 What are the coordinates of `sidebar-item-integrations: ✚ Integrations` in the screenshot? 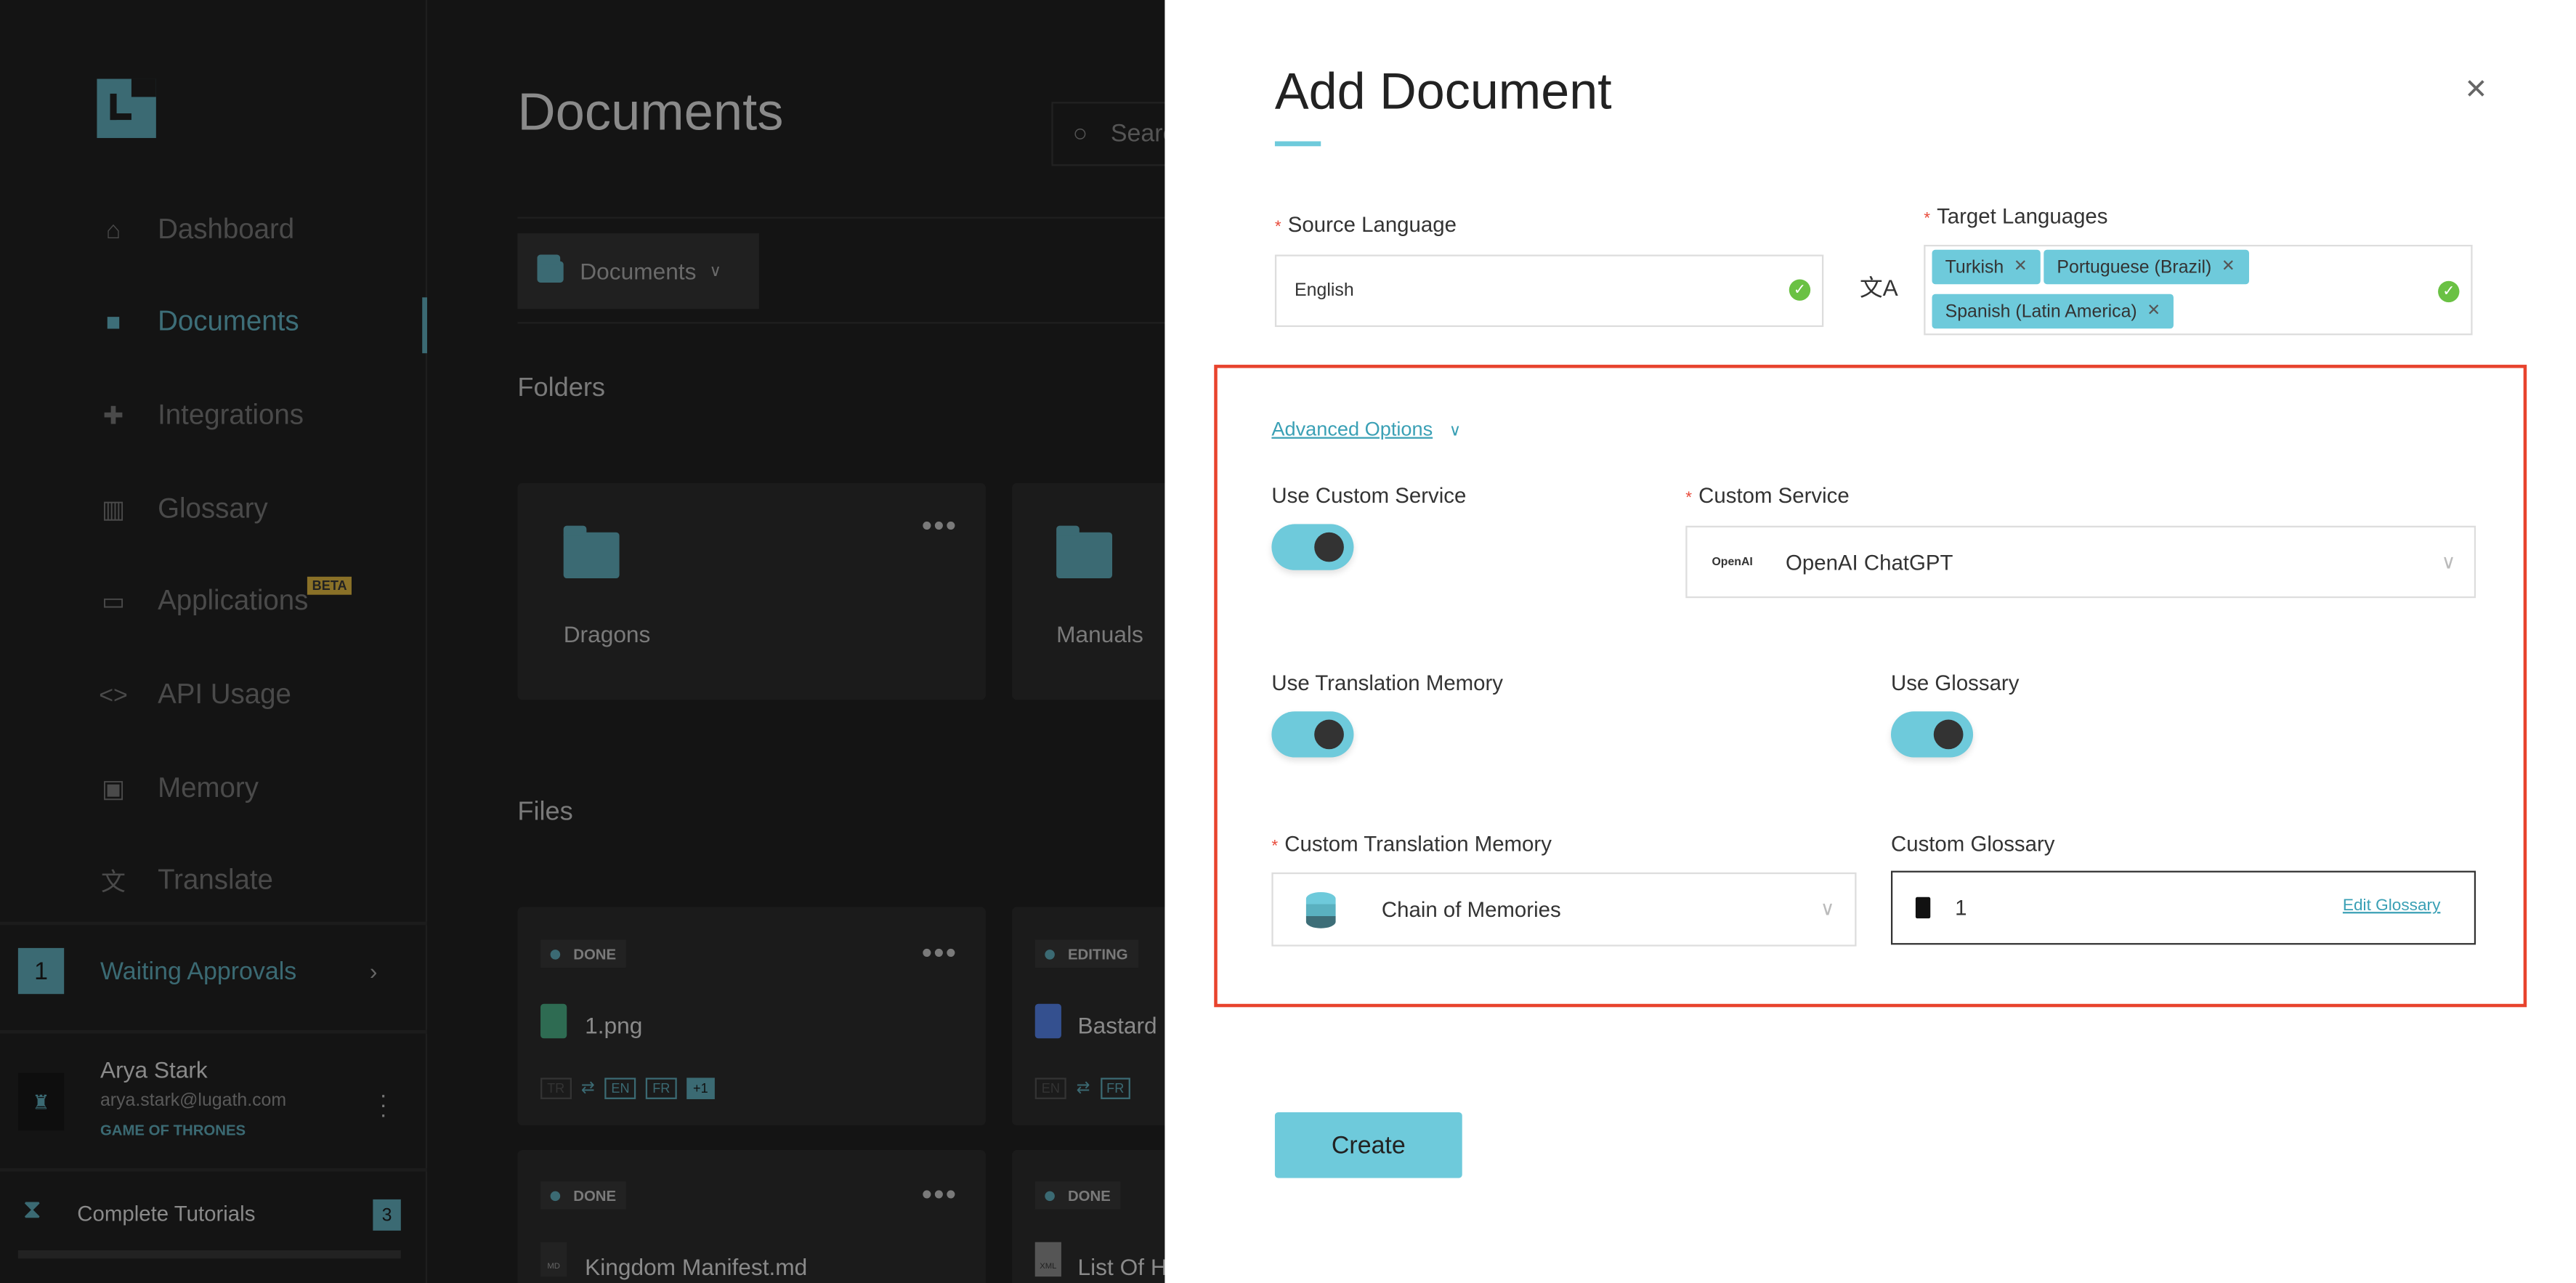 It's located at (201, 416).